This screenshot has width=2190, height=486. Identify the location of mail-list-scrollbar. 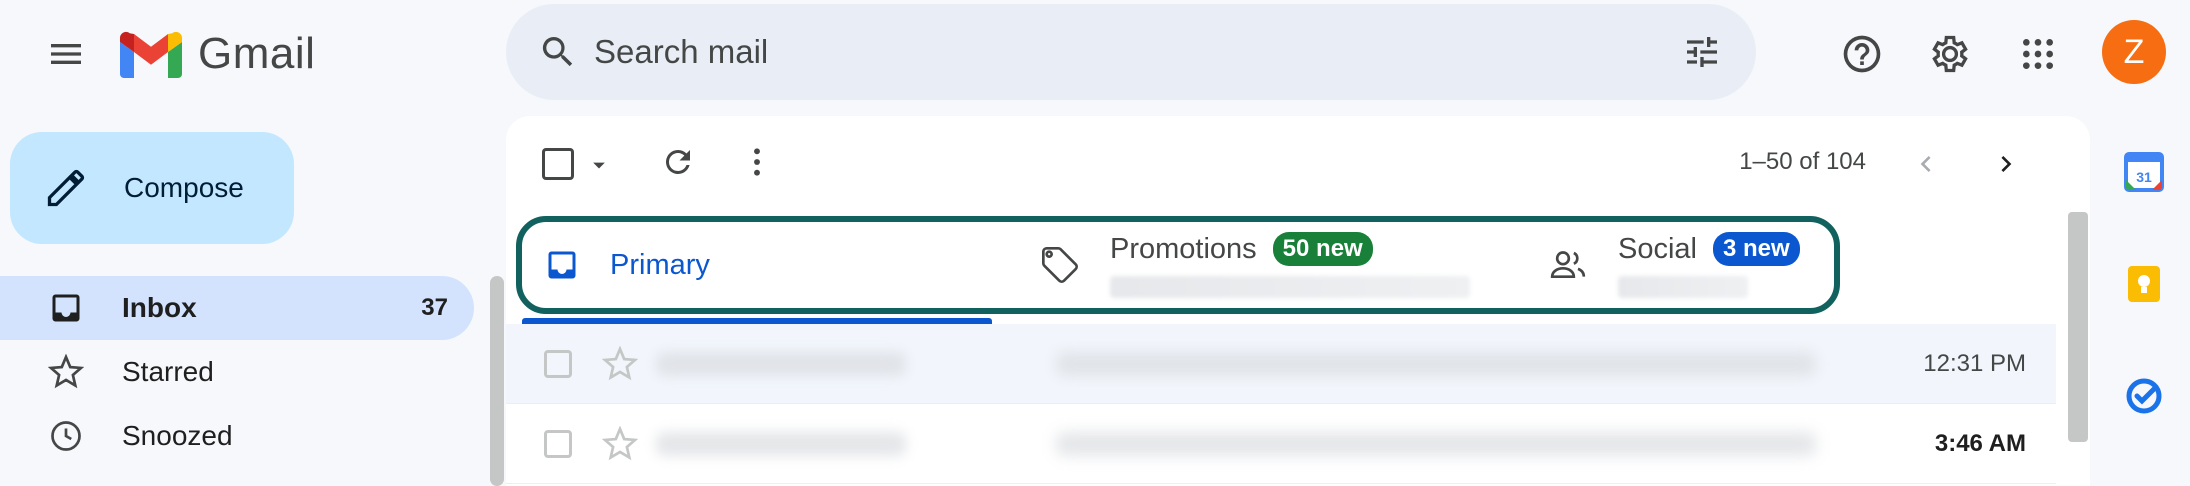
(2078, 327).